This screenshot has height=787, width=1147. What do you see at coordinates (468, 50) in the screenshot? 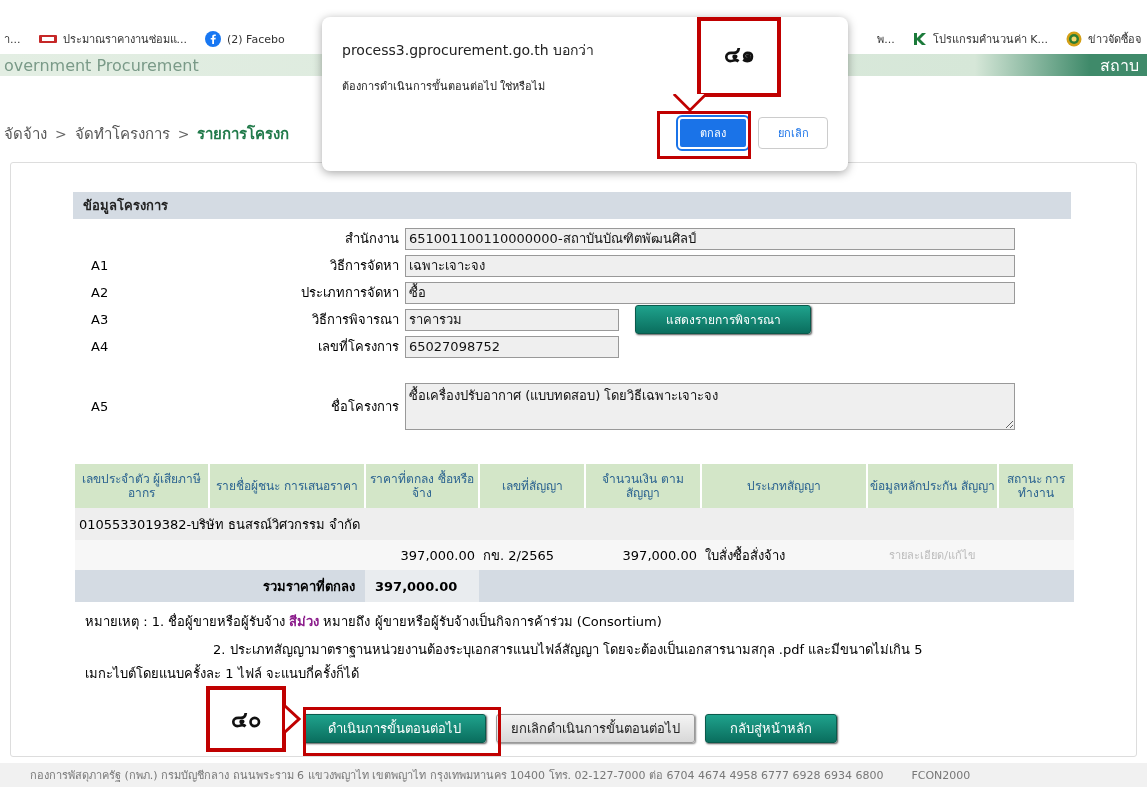
I see `dialog-title: process3.gprocurement.go.th บอกว่า` at bounding box center [468, 50].